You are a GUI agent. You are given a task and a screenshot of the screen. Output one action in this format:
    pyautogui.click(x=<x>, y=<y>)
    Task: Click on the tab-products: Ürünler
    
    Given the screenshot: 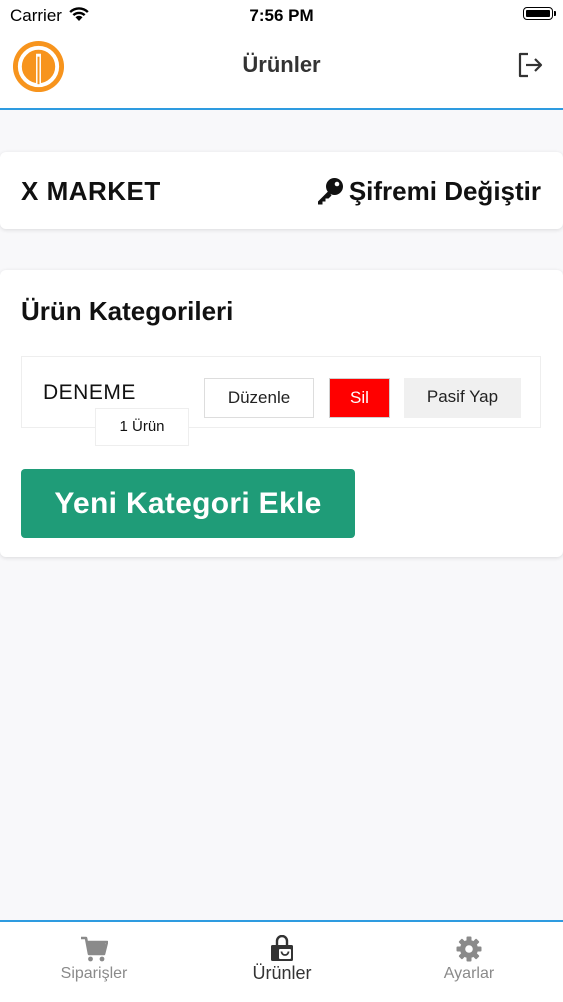 What is the action you would take?
    pyautogui.click(x=282, y=962)
    